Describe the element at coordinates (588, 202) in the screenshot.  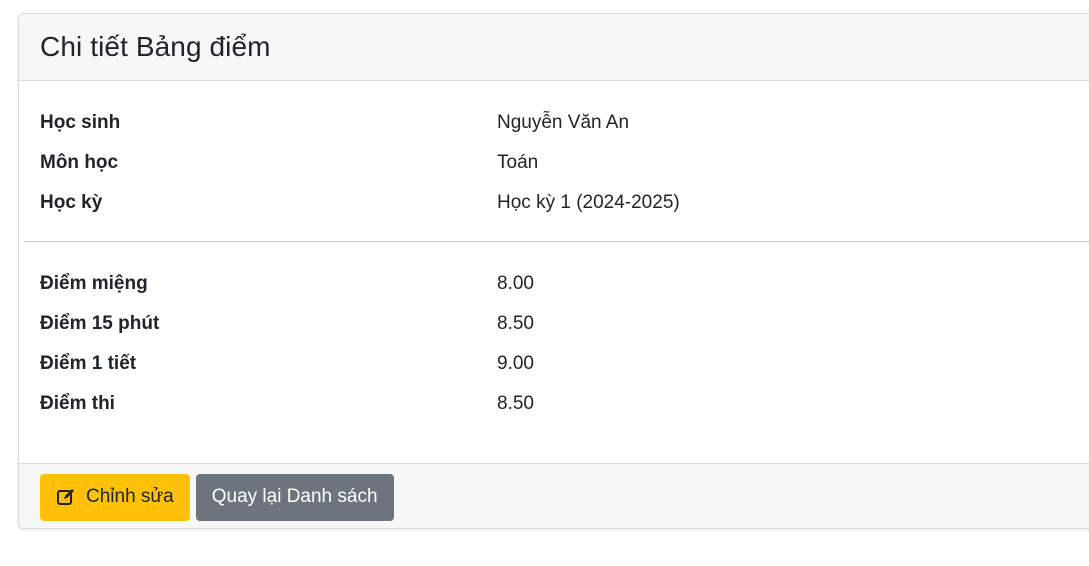
I see `semester-value: Học kỳ 1 (2024-2025)` at that location.